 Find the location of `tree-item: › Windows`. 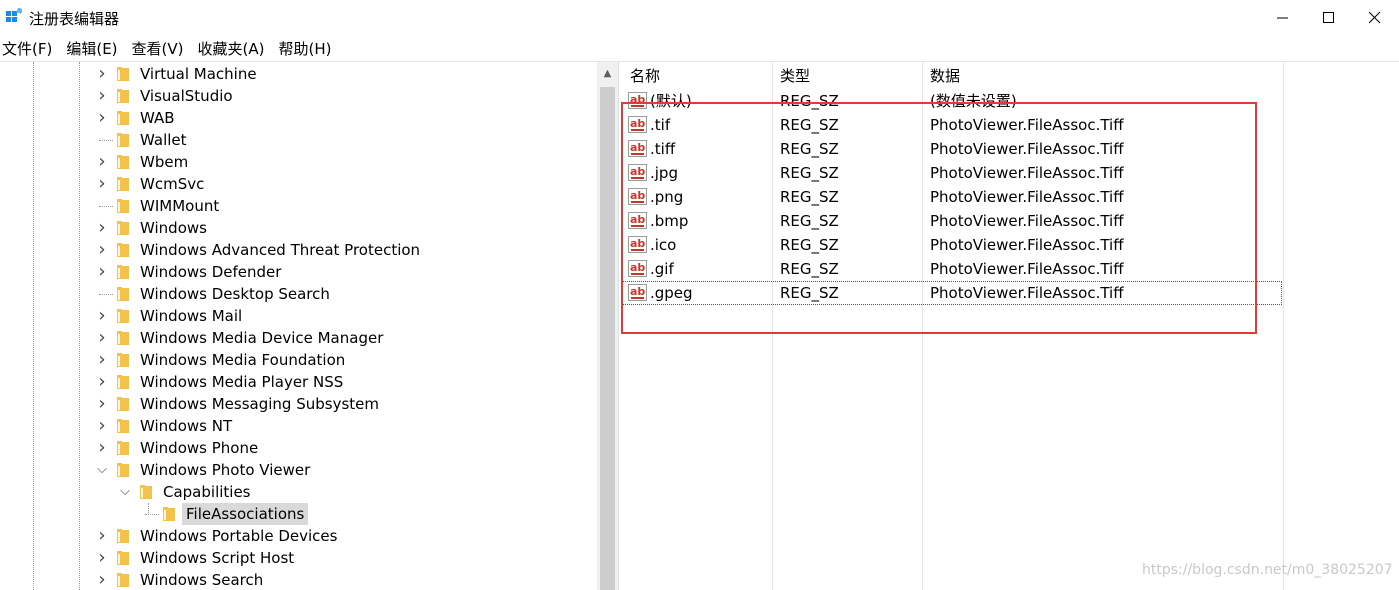

tree-item: › Windows is located at coordinates (298, 228).